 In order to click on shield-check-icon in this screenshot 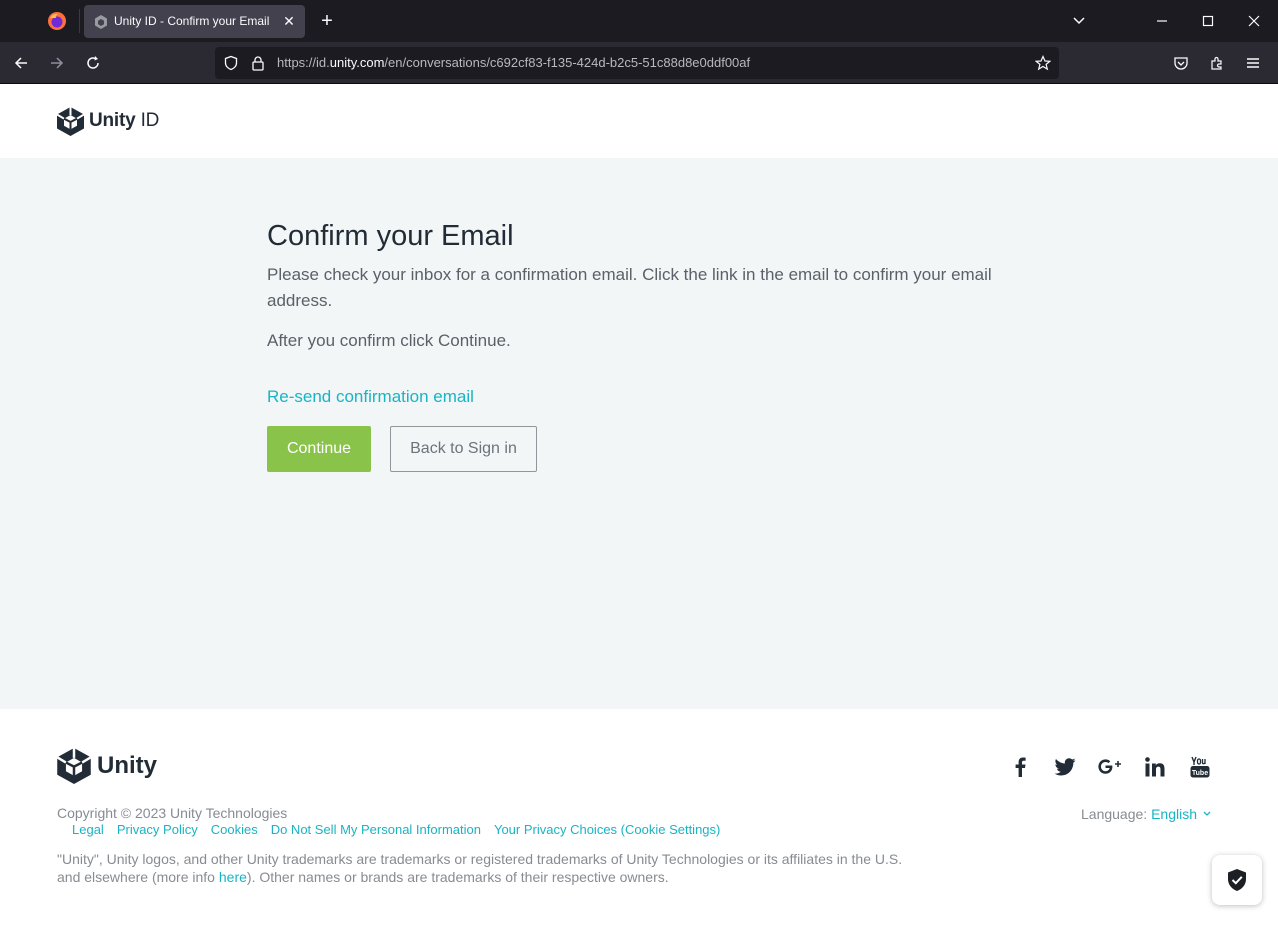, I will do `click(1237, 880)`.